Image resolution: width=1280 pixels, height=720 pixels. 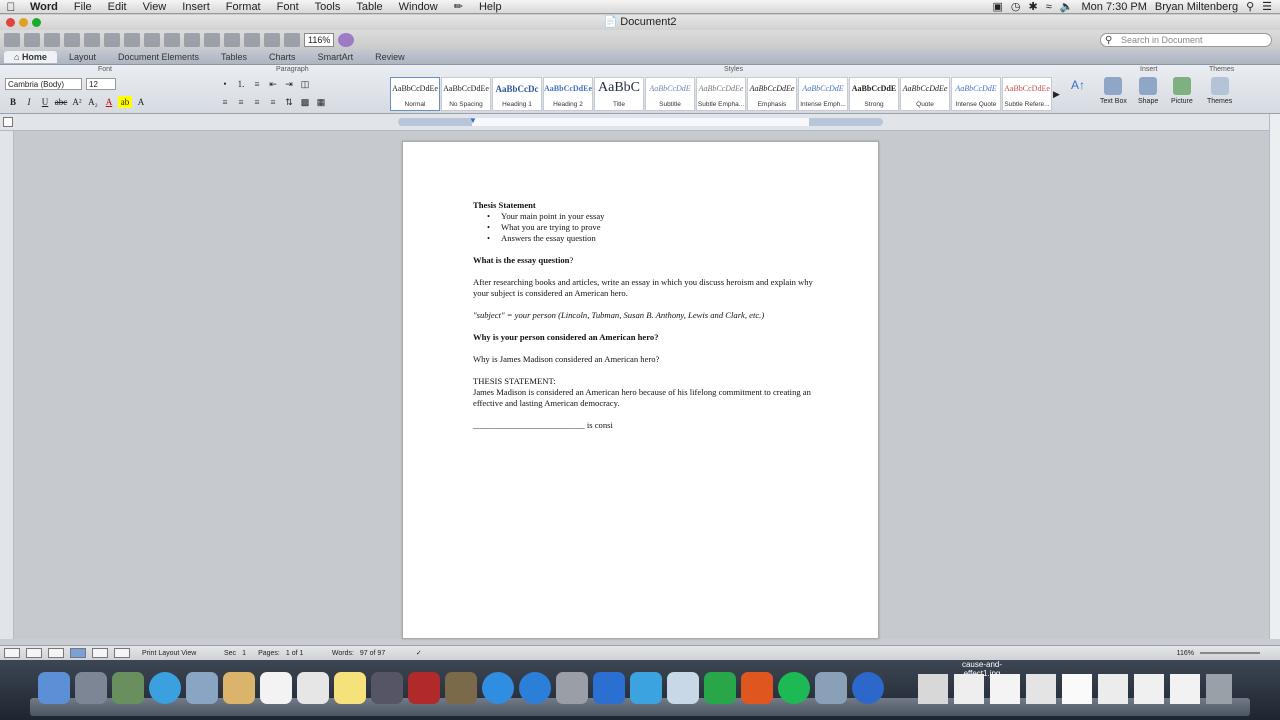 I want to click on bold-button: B, so click(x=13, y=102).